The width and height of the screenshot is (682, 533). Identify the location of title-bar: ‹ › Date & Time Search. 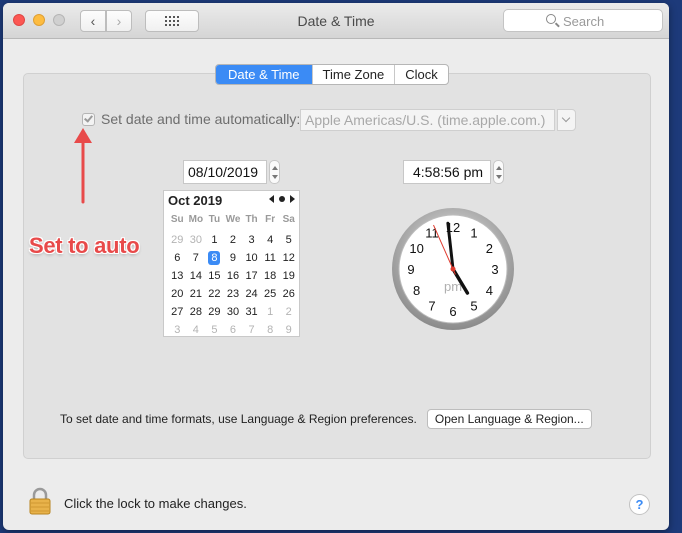
(336, 21).